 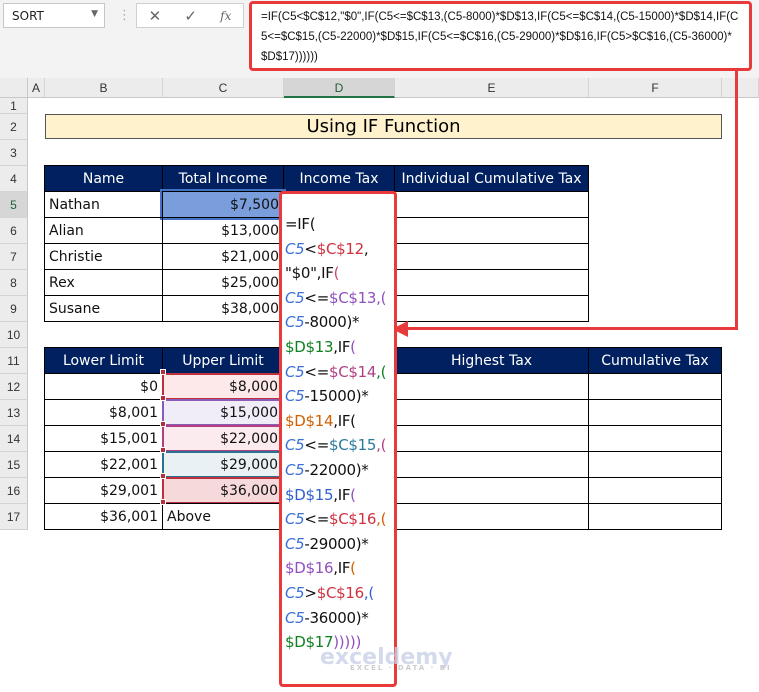 What do you see at coordinates (353, 568) in the screenshot?
I see `formula-token: (` at bounding box center [353, 568].